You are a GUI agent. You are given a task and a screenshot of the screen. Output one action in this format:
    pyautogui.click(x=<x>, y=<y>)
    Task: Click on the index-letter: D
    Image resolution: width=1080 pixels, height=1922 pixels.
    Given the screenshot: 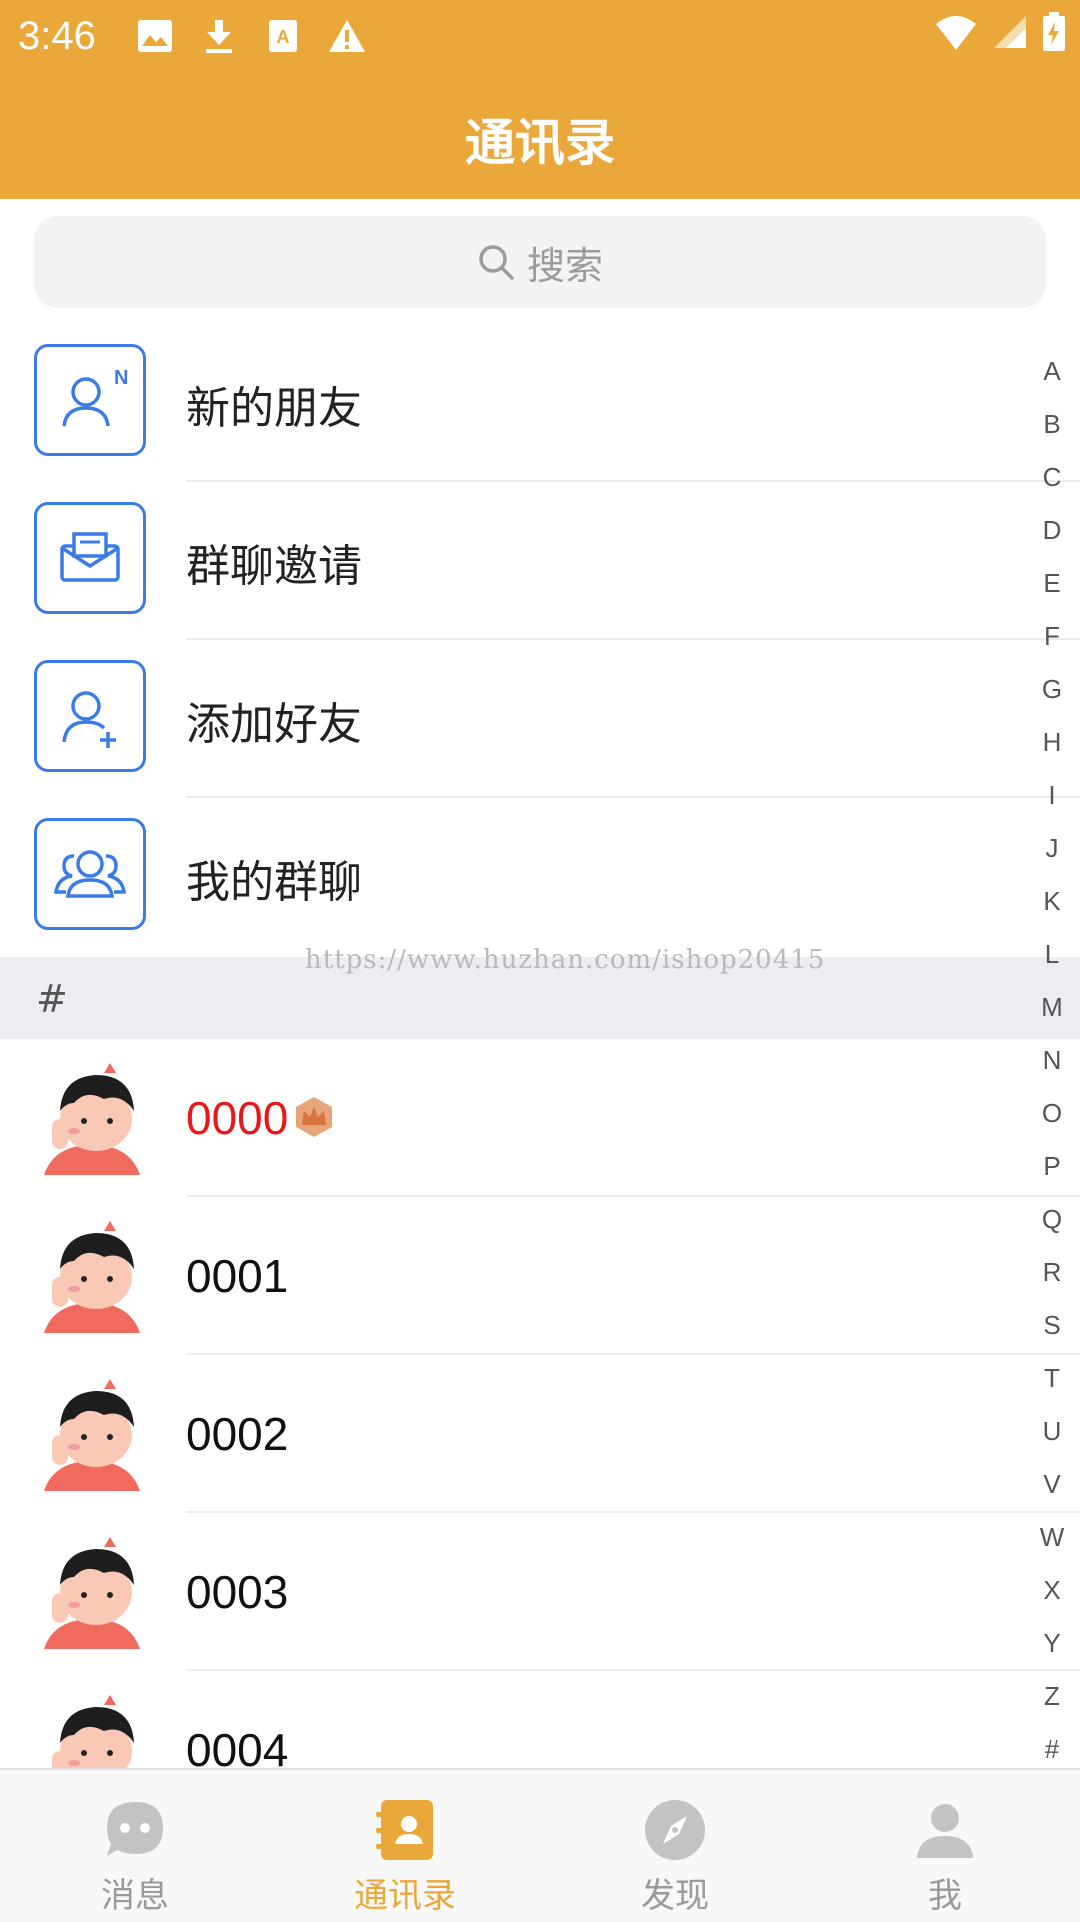 What is the action you would take?
    pyautogui.click(x=1052, y=530)
    